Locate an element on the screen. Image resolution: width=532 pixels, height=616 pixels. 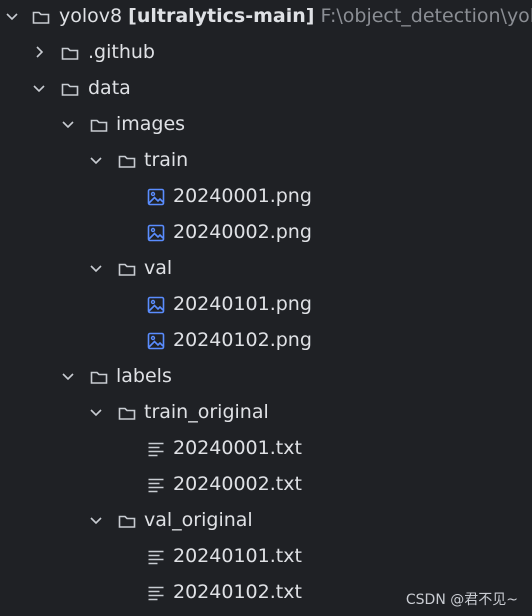
tree-item-val: val is located at coordinates (266, 270).